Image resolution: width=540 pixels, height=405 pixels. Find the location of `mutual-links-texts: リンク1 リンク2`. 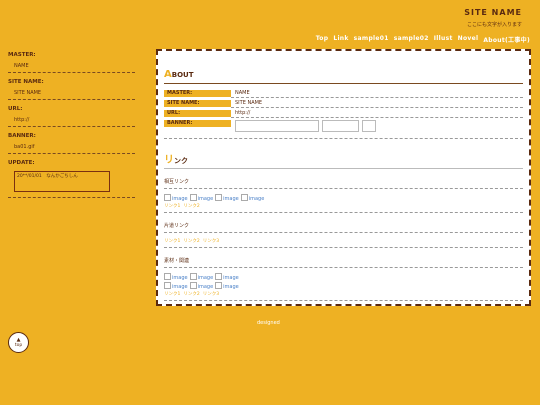

mutual-links-texts: リンク1 リンク2 is located at coordinates (343, 208).